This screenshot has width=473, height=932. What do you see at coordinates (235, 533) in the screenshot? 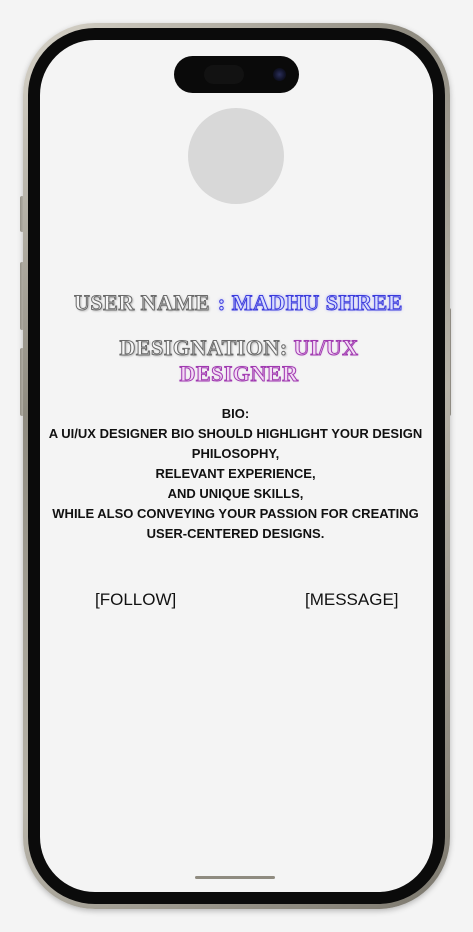
I see `bio-line: USER-CENTERED DESIGNS.` at bounding box center [235, 533].